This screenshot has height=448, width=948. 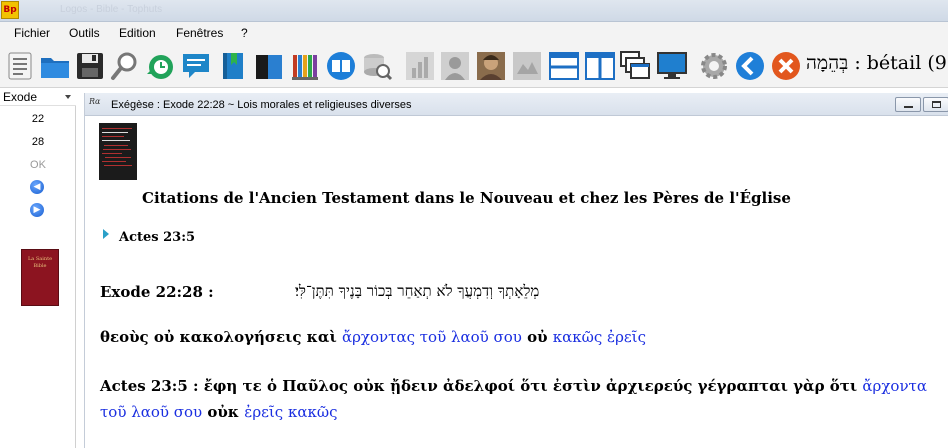 I want to click on app-logo-icon: Bp, so click(x=10, y=10).